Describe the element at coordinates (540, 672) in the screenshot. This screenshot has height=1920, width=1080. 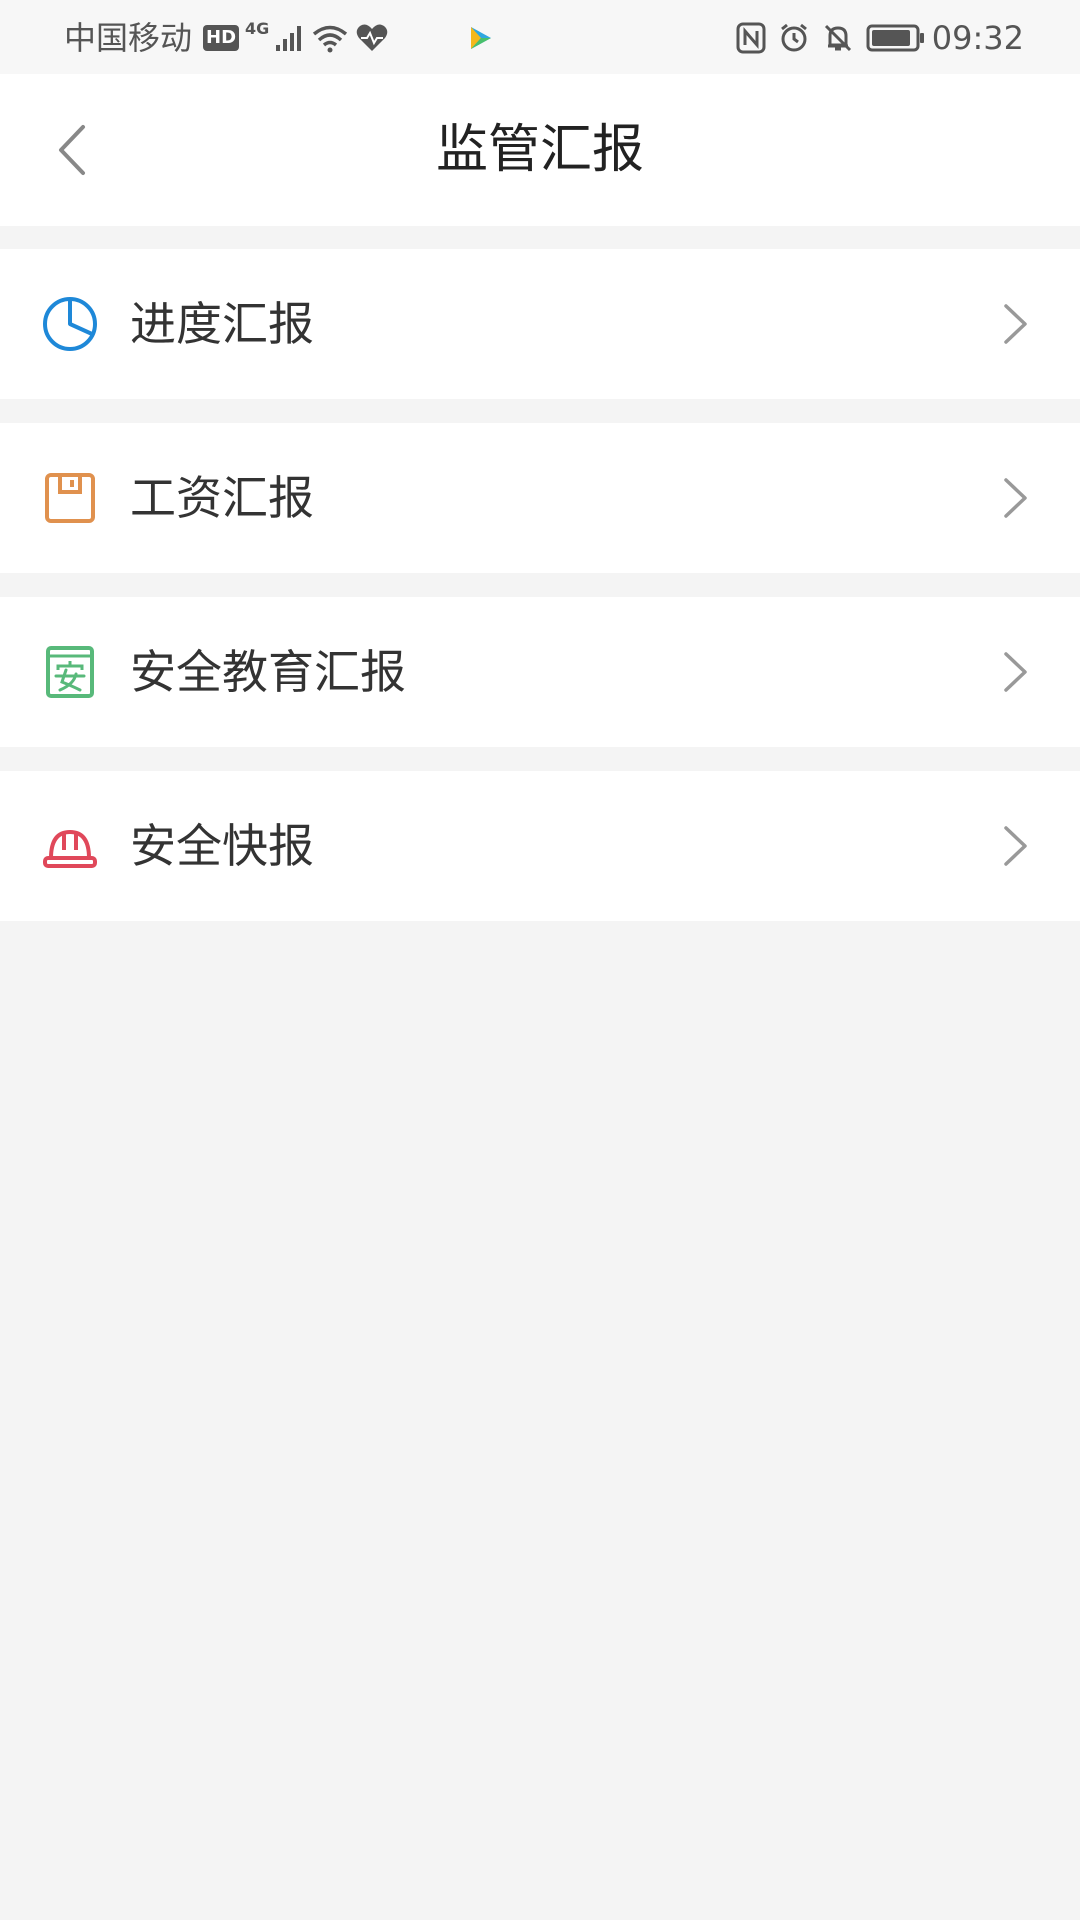
I see `menu-item-safety-education-report: 安全教育汇报` at that location.